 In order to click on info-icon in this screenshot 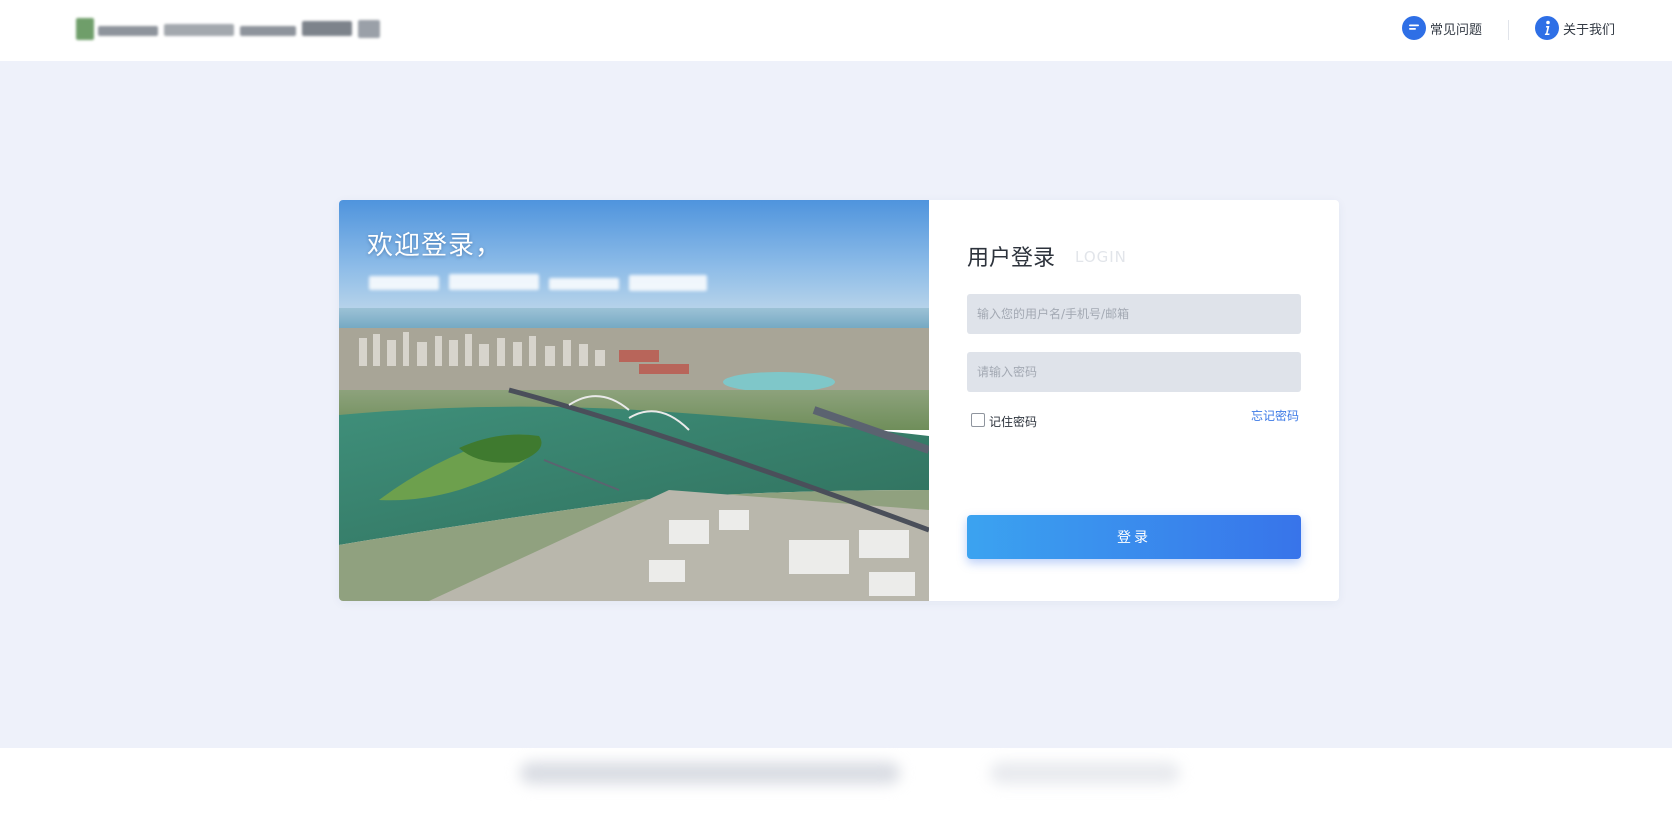, I will do `click(1547, 28)`.